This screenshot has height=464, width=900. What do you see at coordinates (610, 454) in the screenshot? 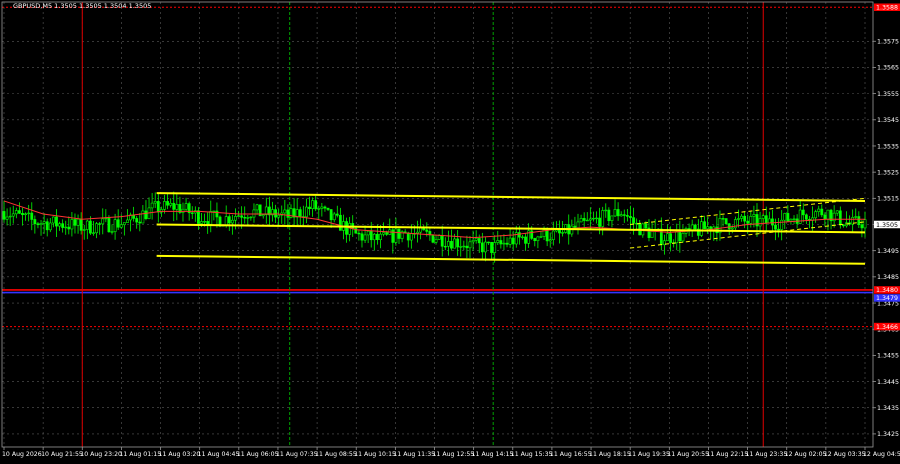
I see `x-tick-label-15: 11 Aug 18:15` at bounding box center [610, 454].